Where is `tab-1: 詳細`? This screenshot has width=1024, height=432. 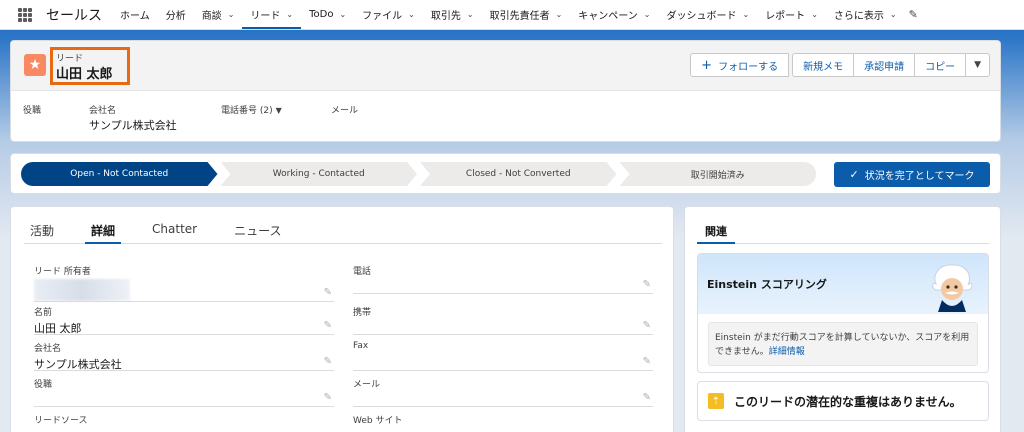 tab-1: 詳細 is located at coordinates (103, 231).